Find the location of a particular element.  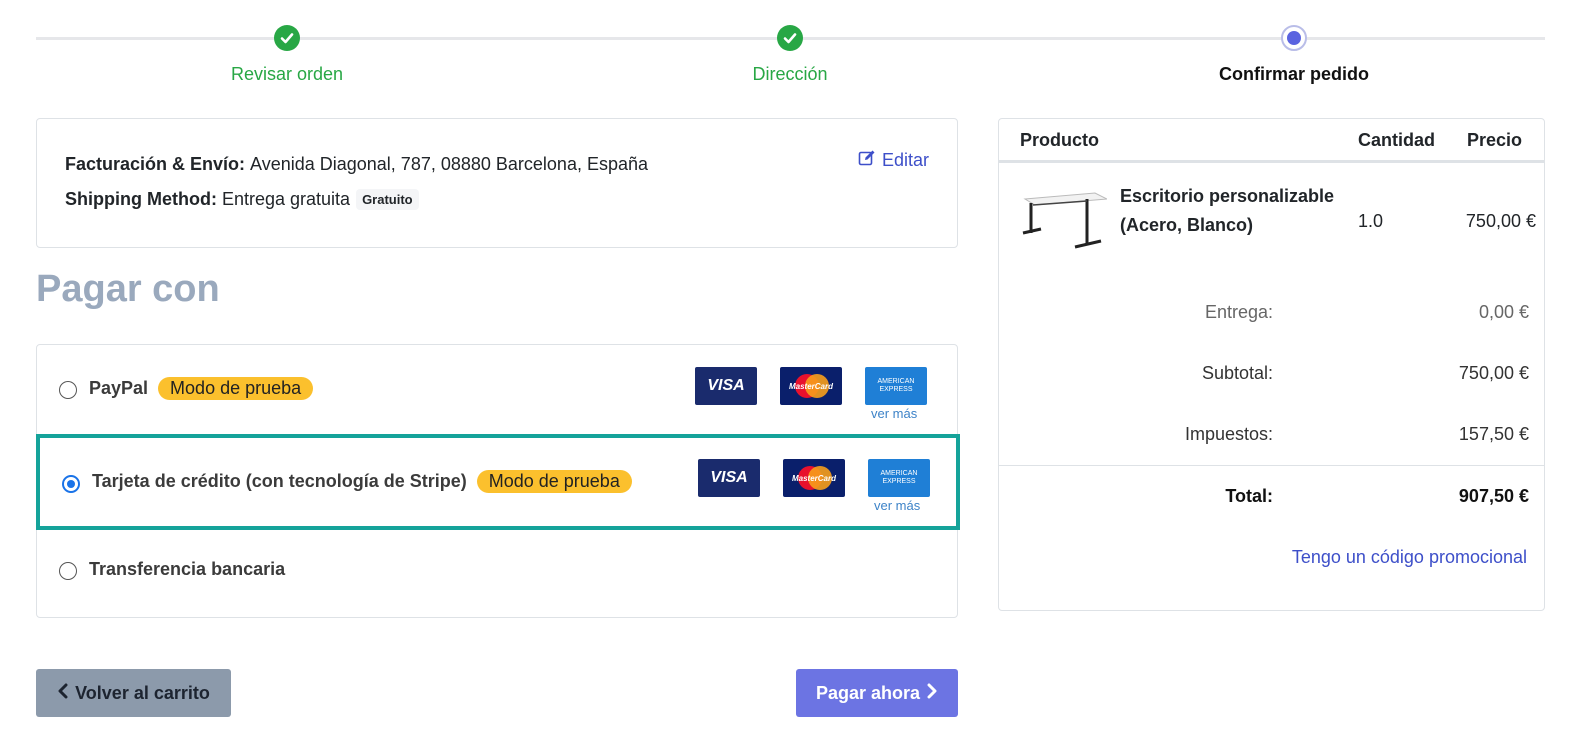

back-to-cart-label: Volver al carrito is located at coordinates (142, 692).